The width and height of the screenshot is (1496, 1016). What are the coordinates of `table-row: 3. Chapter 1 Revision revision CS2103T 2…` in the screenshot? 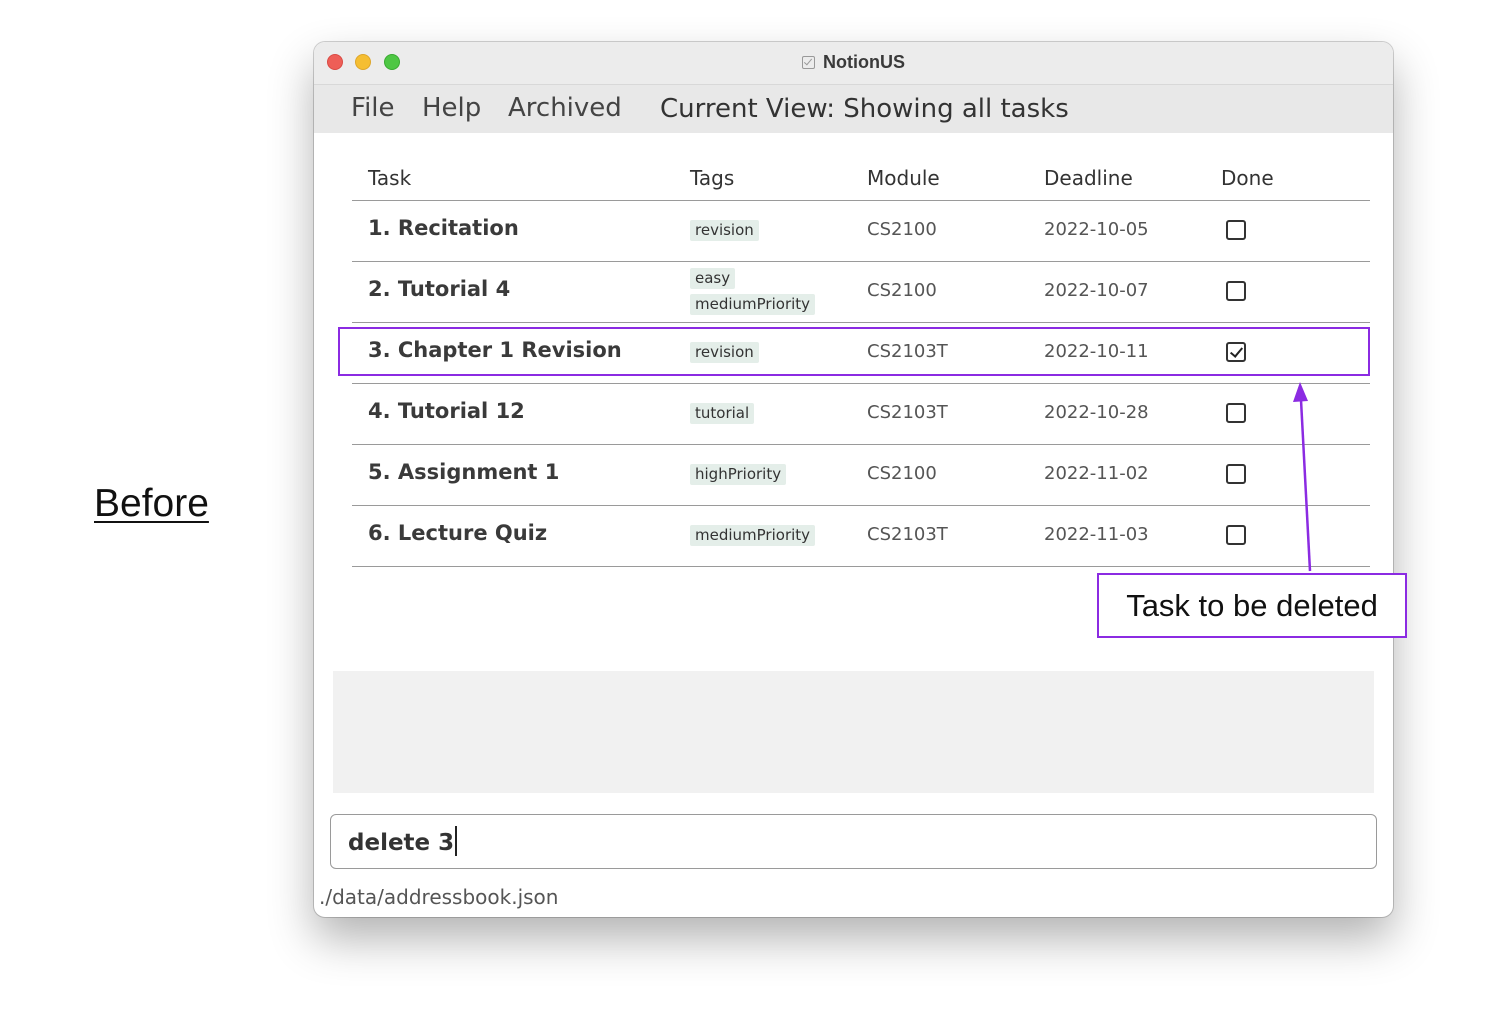 It's located at (861, 353).